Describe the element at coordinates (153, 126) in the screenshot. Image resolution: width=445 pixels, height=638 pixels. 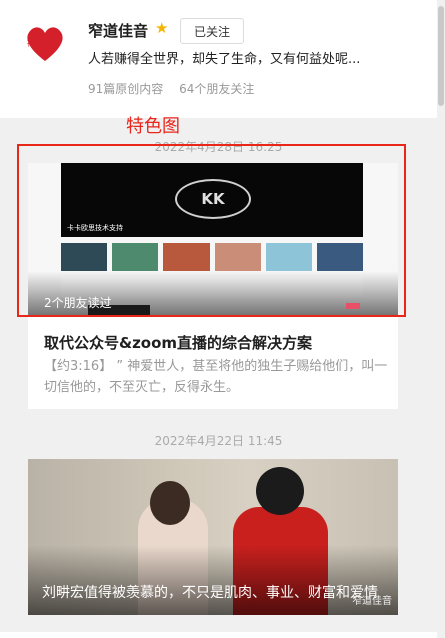
I see `annotation-label: 特色图` at that location.